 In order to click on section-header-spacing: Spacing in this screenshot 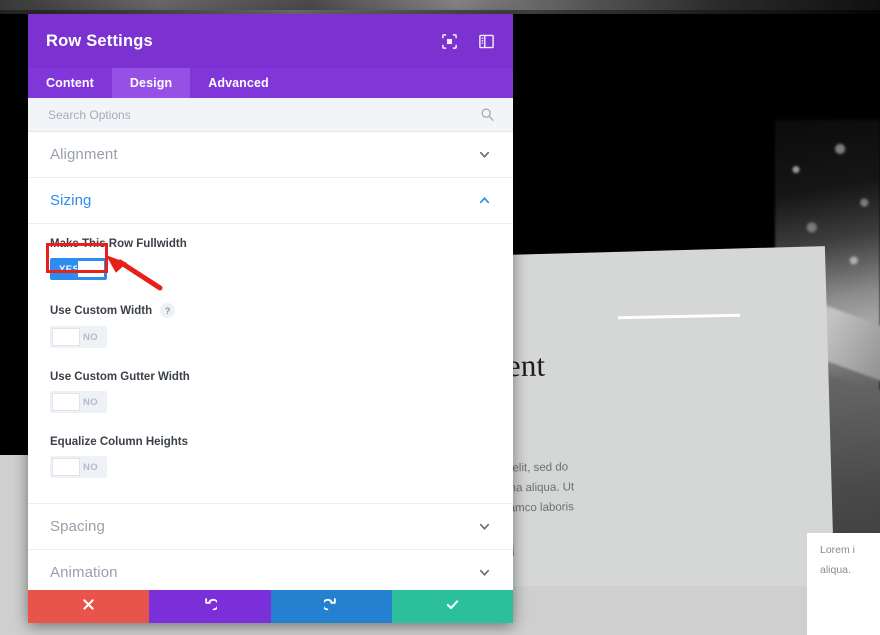, I will do `click(270, 527)`.